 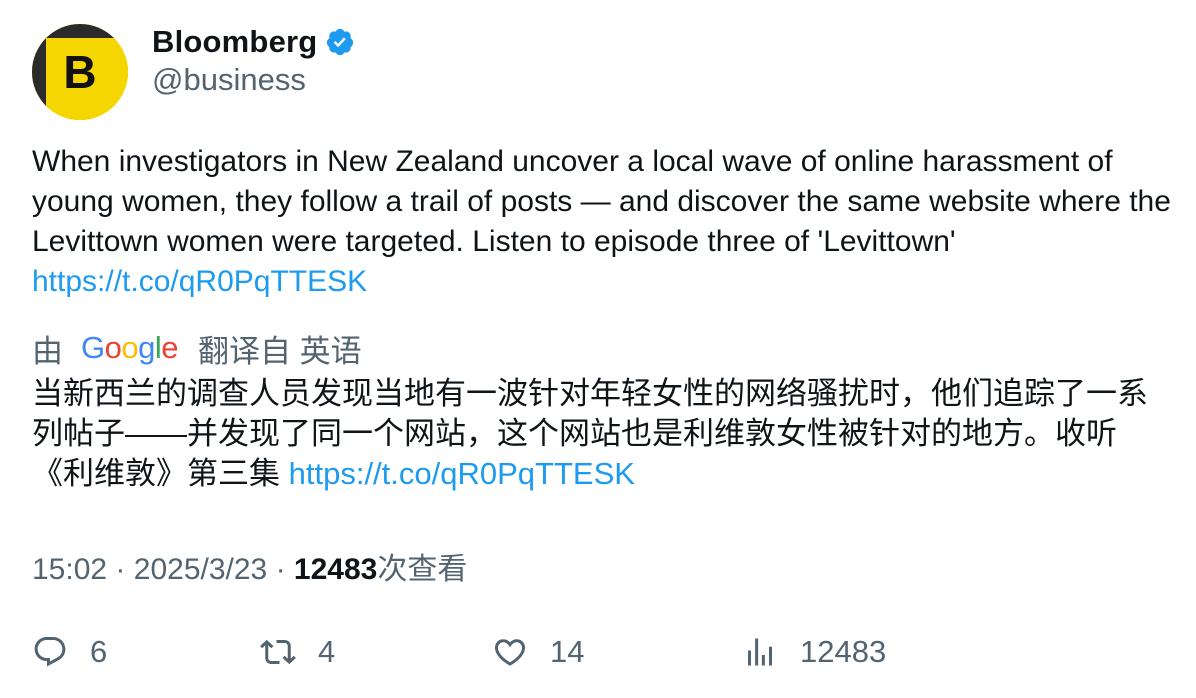 What do you see at coordinates (197, 348) in the screenshot?
I see `translation-attribution: 由 Google 翻译自 英语` at bounding box center [197, 348].